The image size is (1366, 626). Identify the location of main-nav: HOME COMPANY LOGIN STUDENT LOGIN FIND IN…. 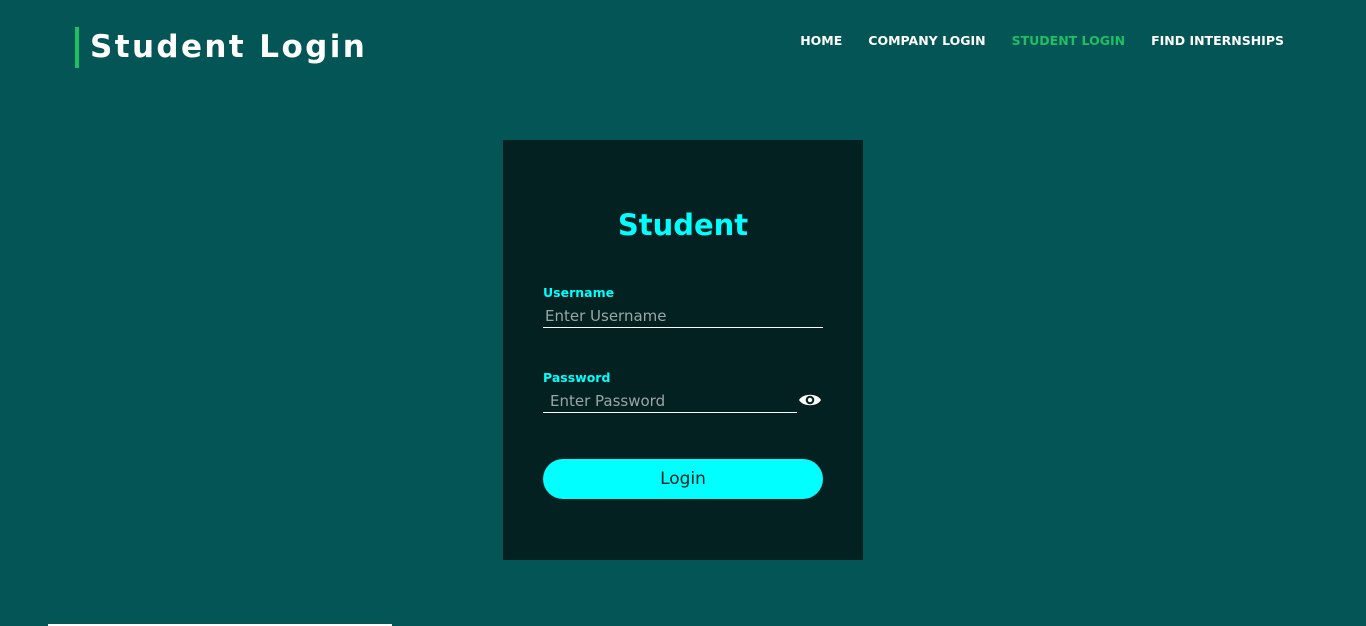
(1029, 41).